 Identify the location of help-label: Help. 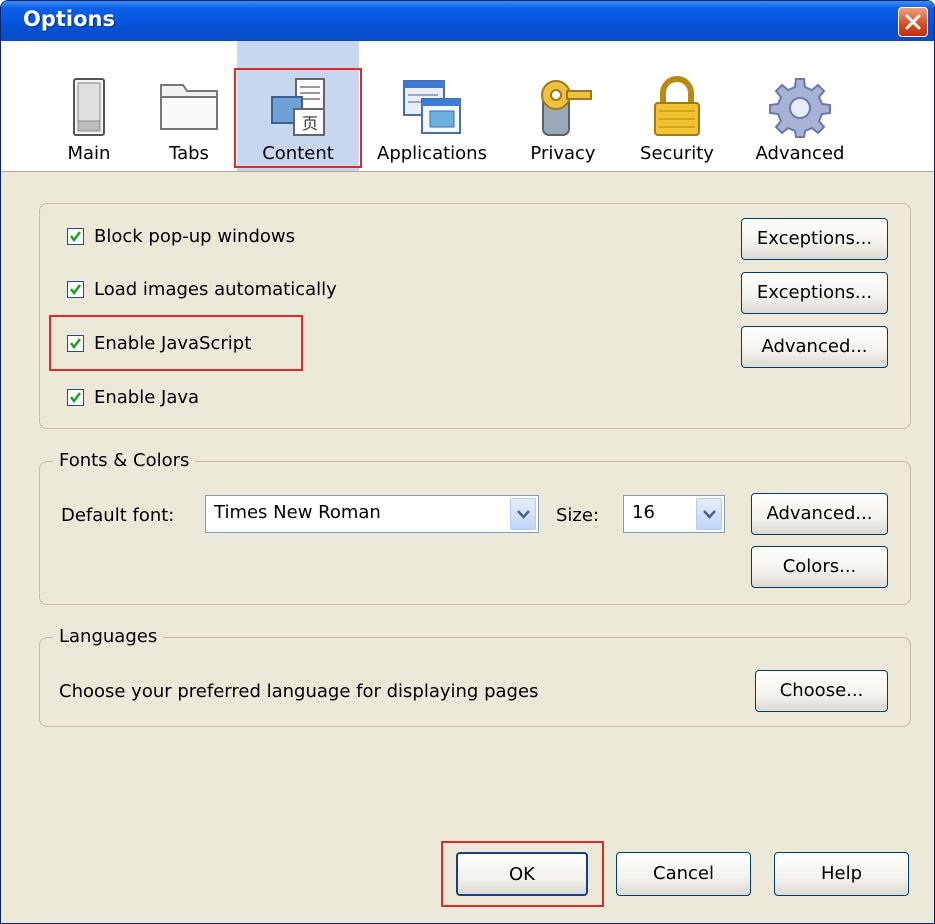
(841, 873).